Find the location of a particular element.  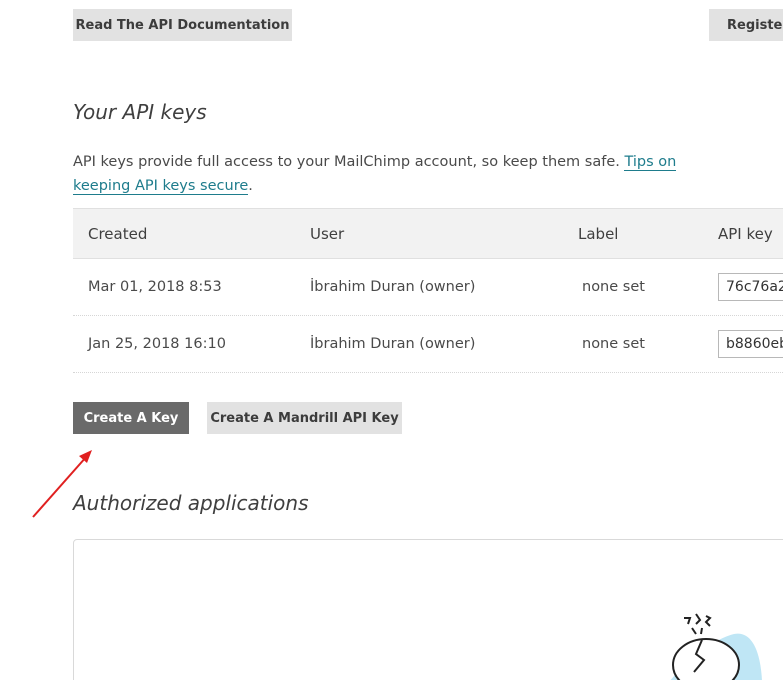

column-api-key: API key is located at coordinates (745, 233).